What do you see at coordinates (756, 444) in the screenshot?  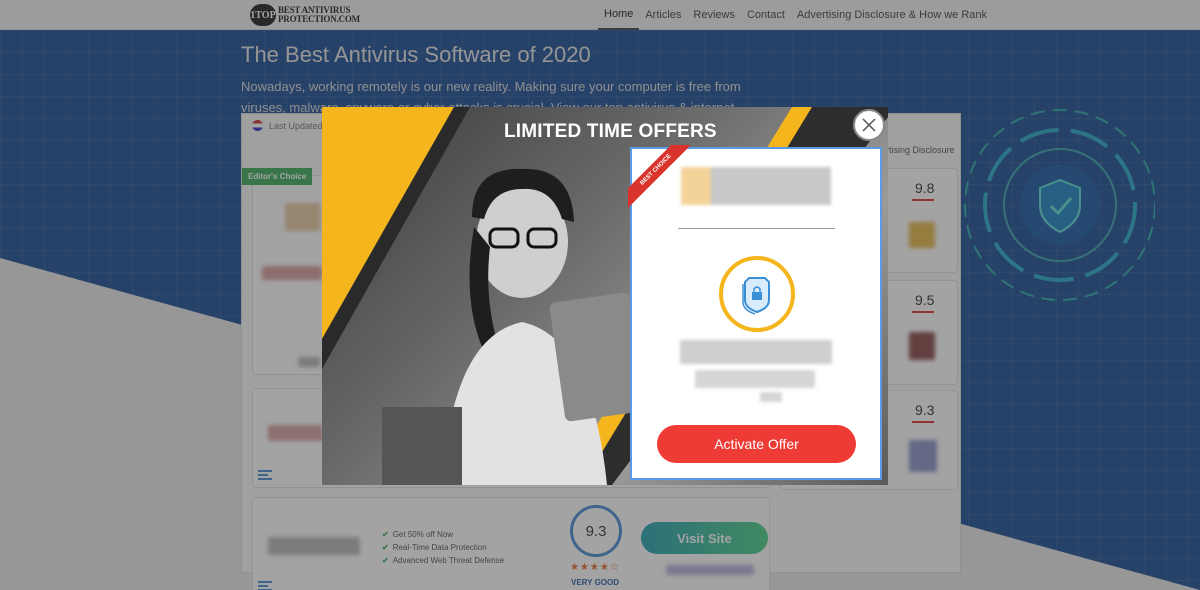 I see `activate-offer-button: Activate Offer` at bounding box center [756, 444].